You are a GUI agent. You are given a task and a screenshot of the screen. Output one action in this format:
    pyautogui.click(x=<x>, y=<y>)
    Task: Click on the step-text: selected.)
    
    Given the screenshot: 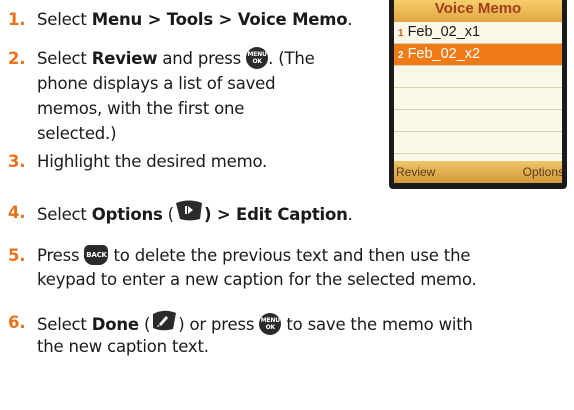 What is the action you would take?
    pyautogui.click(x=77, y=133)
    